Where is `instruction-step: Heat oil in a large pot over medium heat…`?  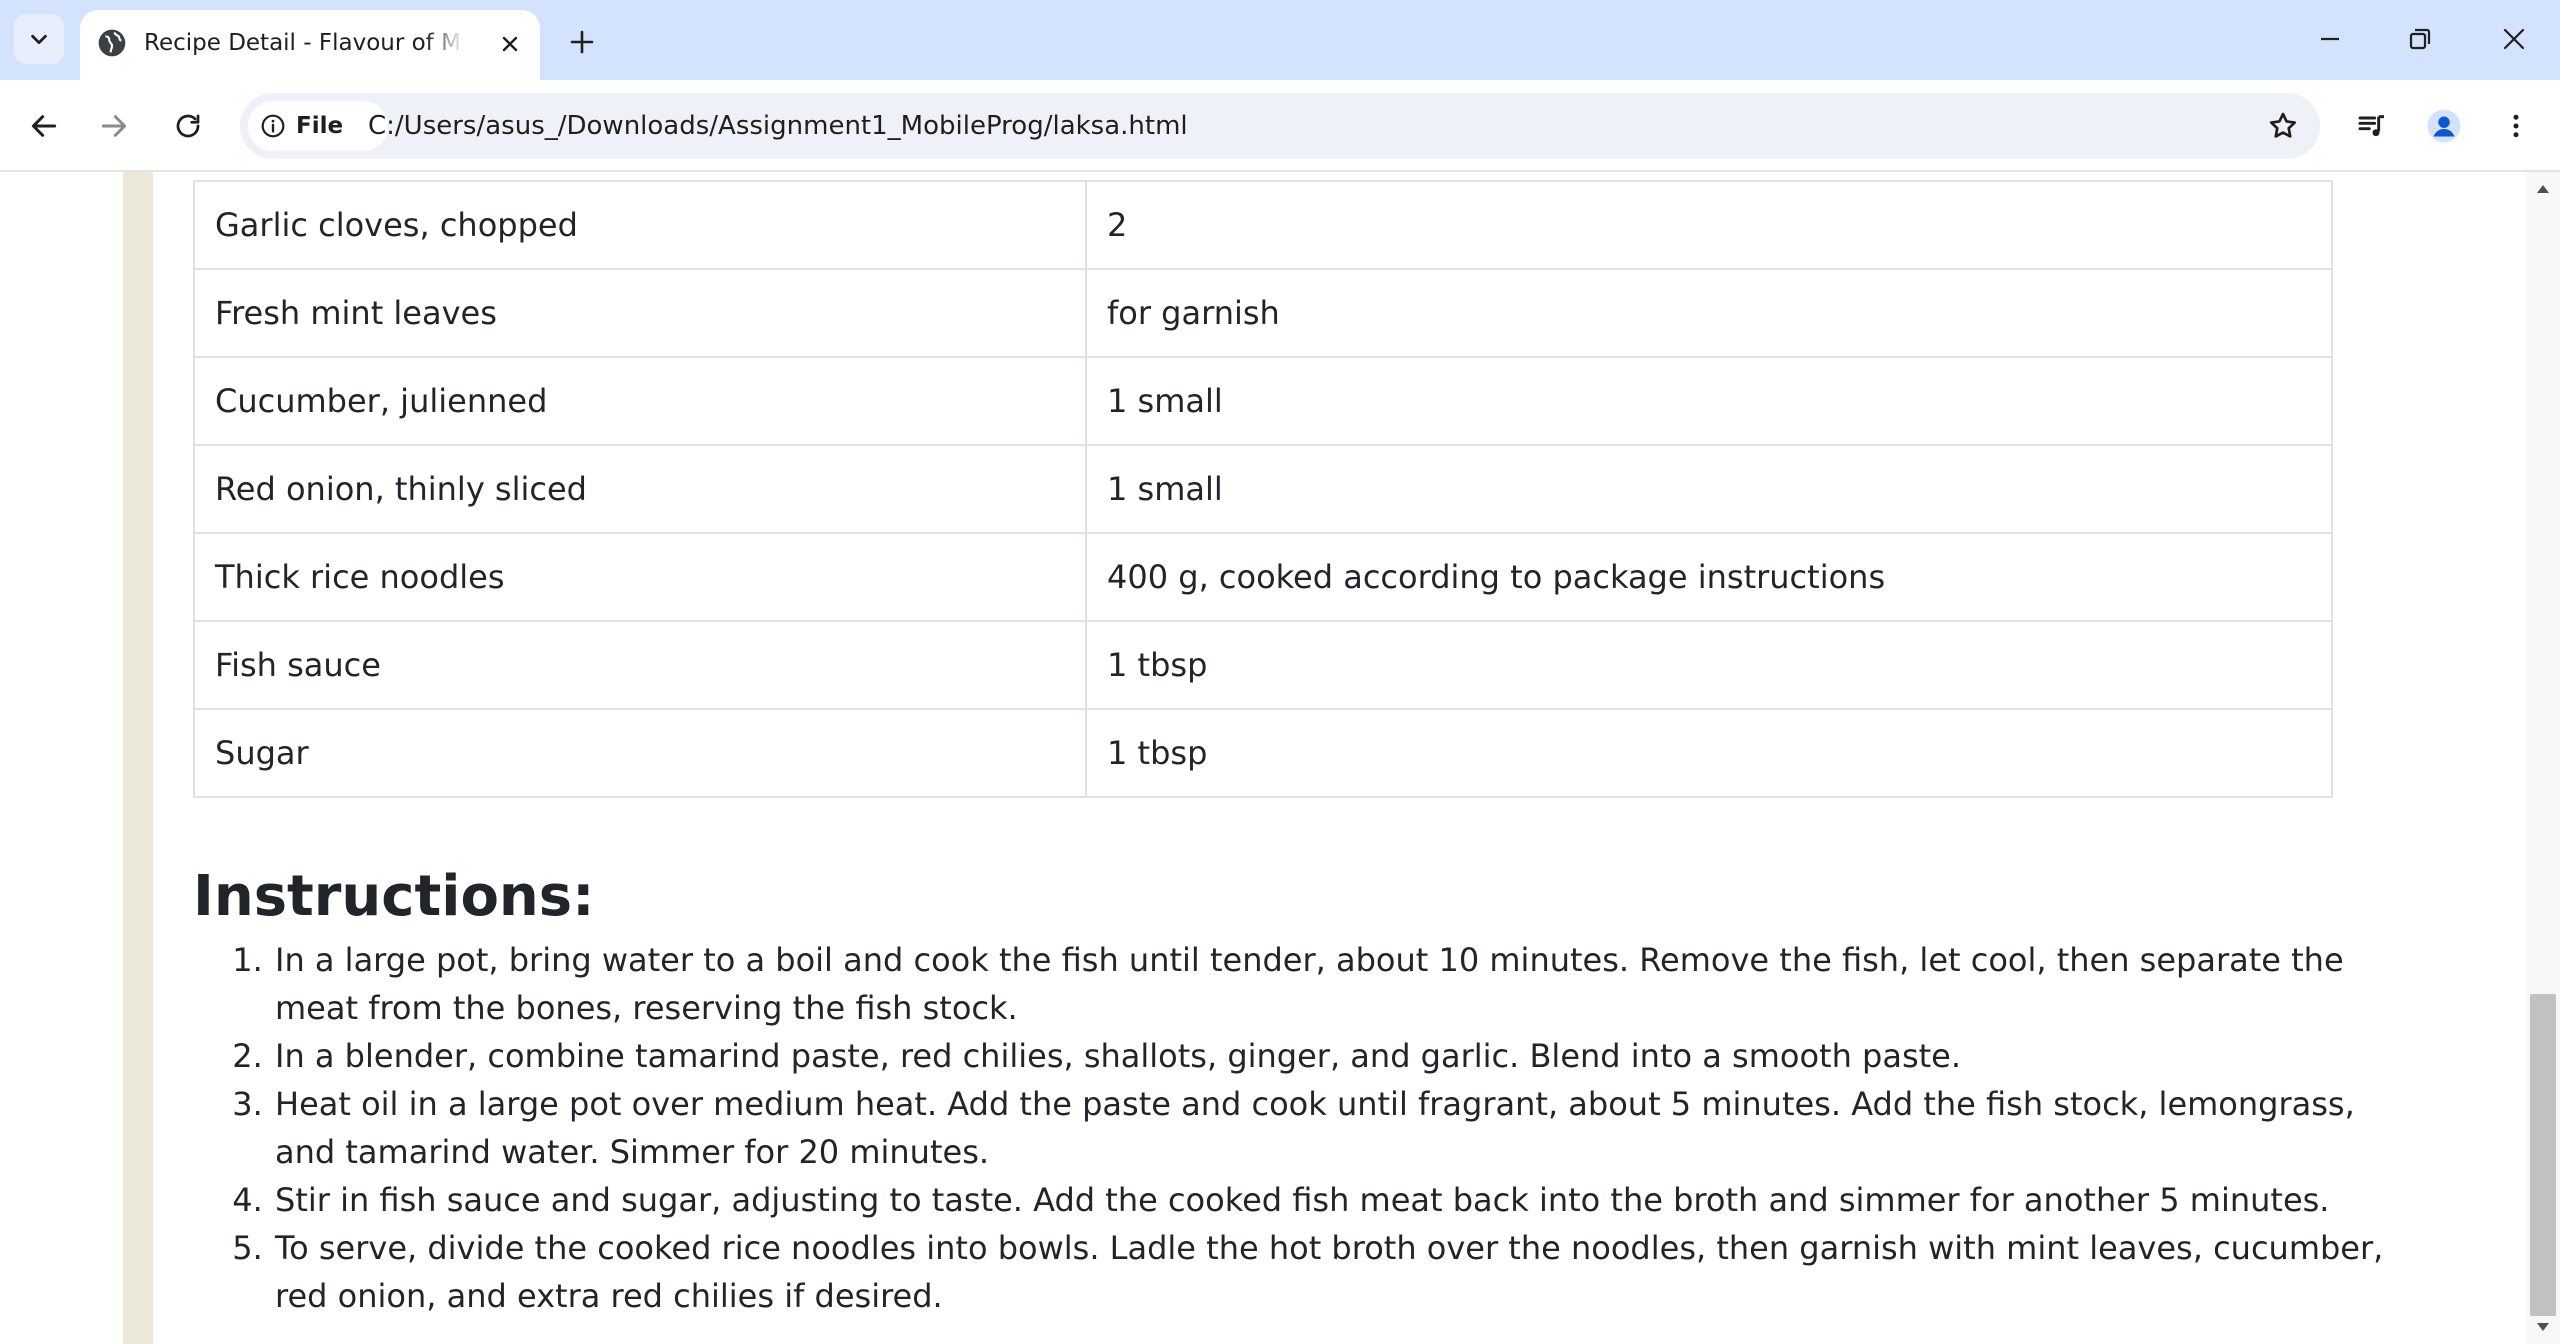 instruction-step: Heat oil in a large pot over medium heat… is located at coordinates (1348, 1128).